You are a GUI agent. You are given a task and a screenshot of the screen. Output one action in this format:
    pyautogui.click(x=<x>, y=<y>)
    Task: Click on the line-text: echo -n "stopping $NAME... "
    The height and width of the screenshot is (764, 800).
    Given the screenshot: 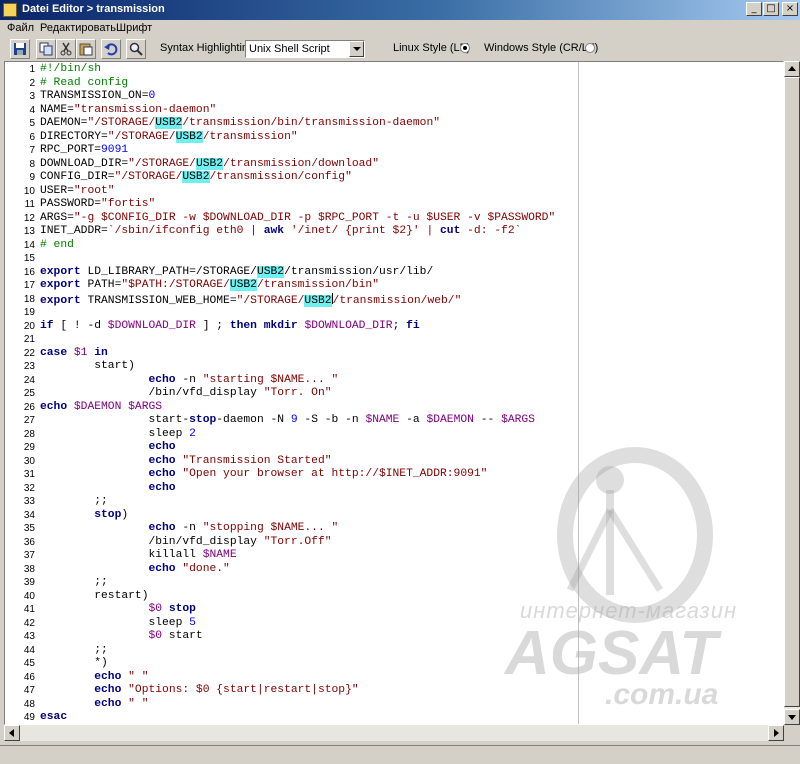 What is the action you would take?
    pyautogui.click(x=189, y=529)
    